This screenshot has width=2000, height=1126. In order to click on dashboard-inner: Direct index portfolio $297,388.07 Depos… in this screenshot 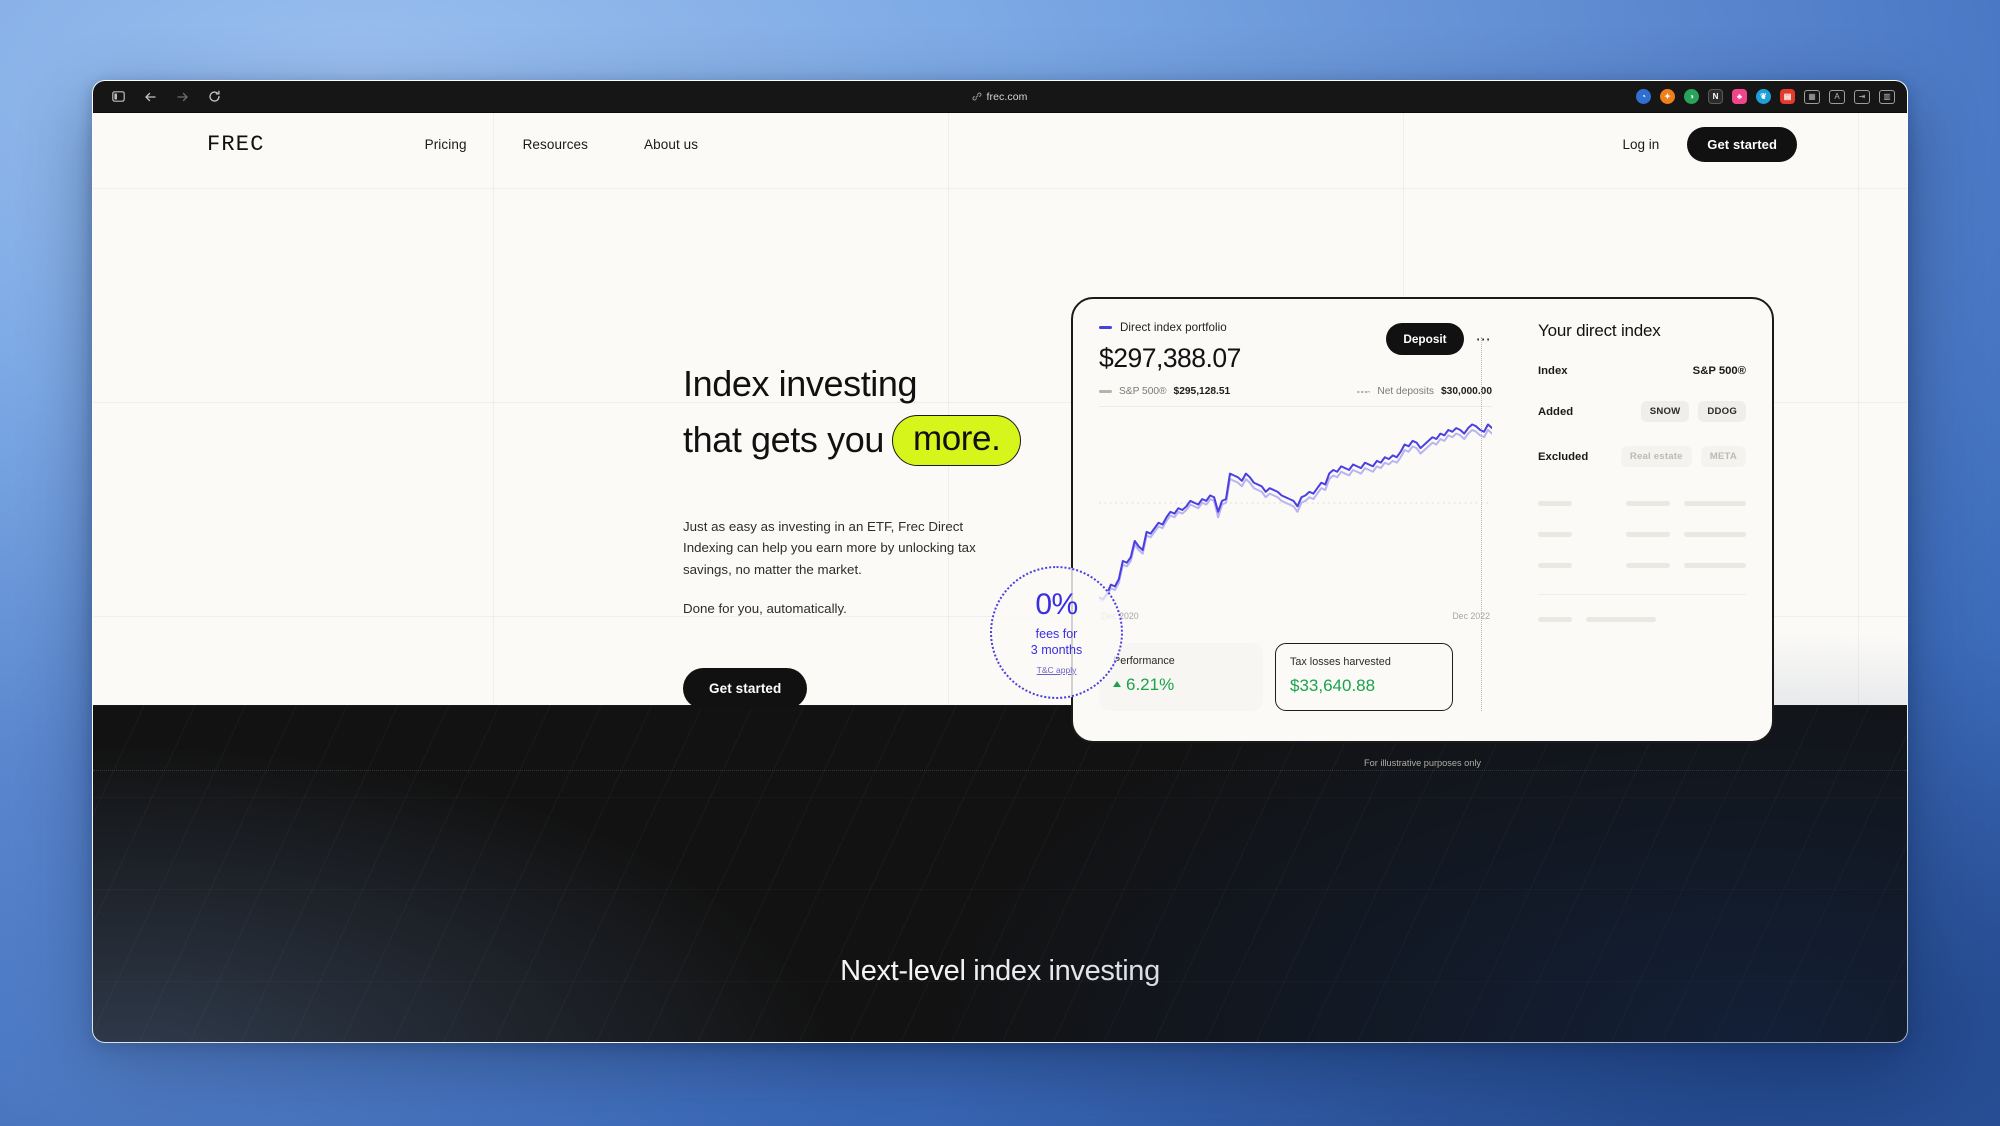, I will do `click(1422, 520)`.